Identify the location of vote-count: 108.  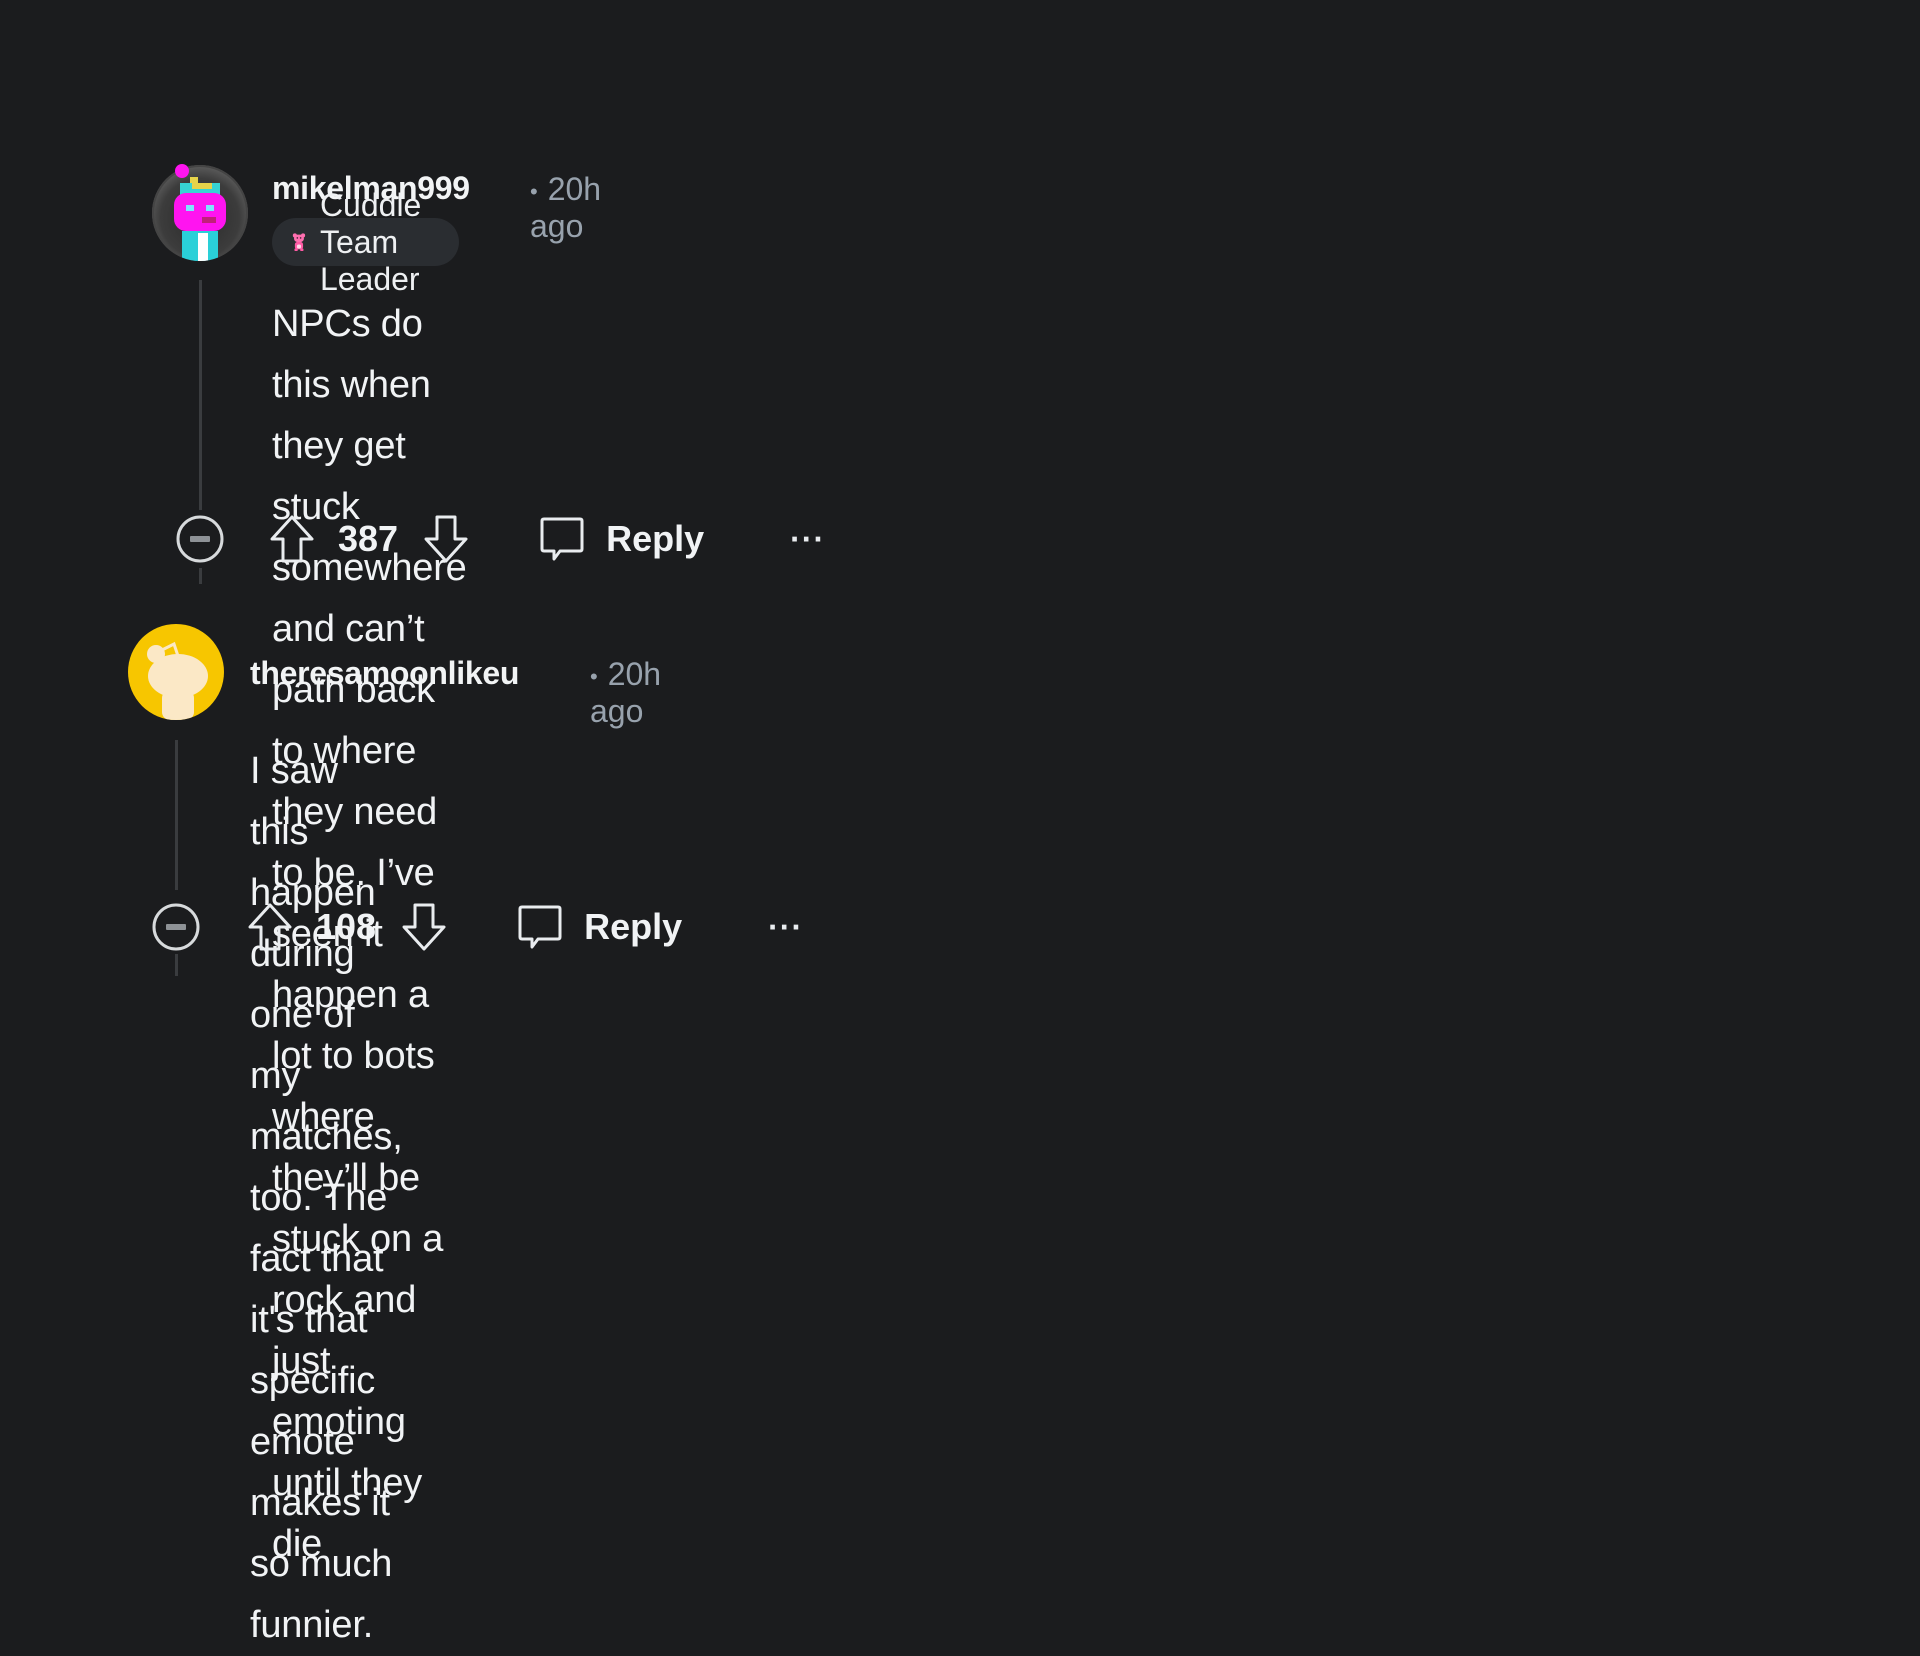
(346, 926).